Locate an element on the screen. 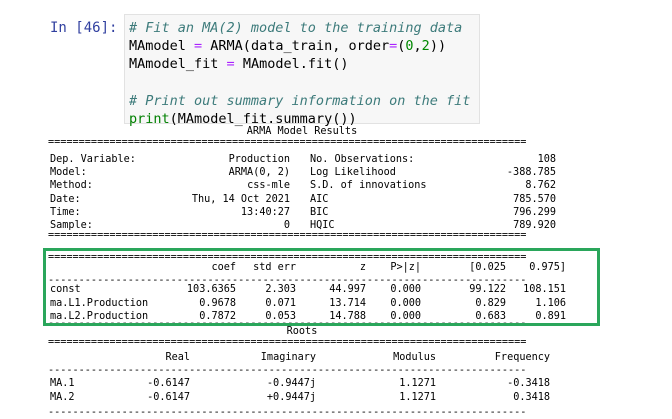  code-token: (MAmodel_fit.summary()) is located at coordinates (263, 118).